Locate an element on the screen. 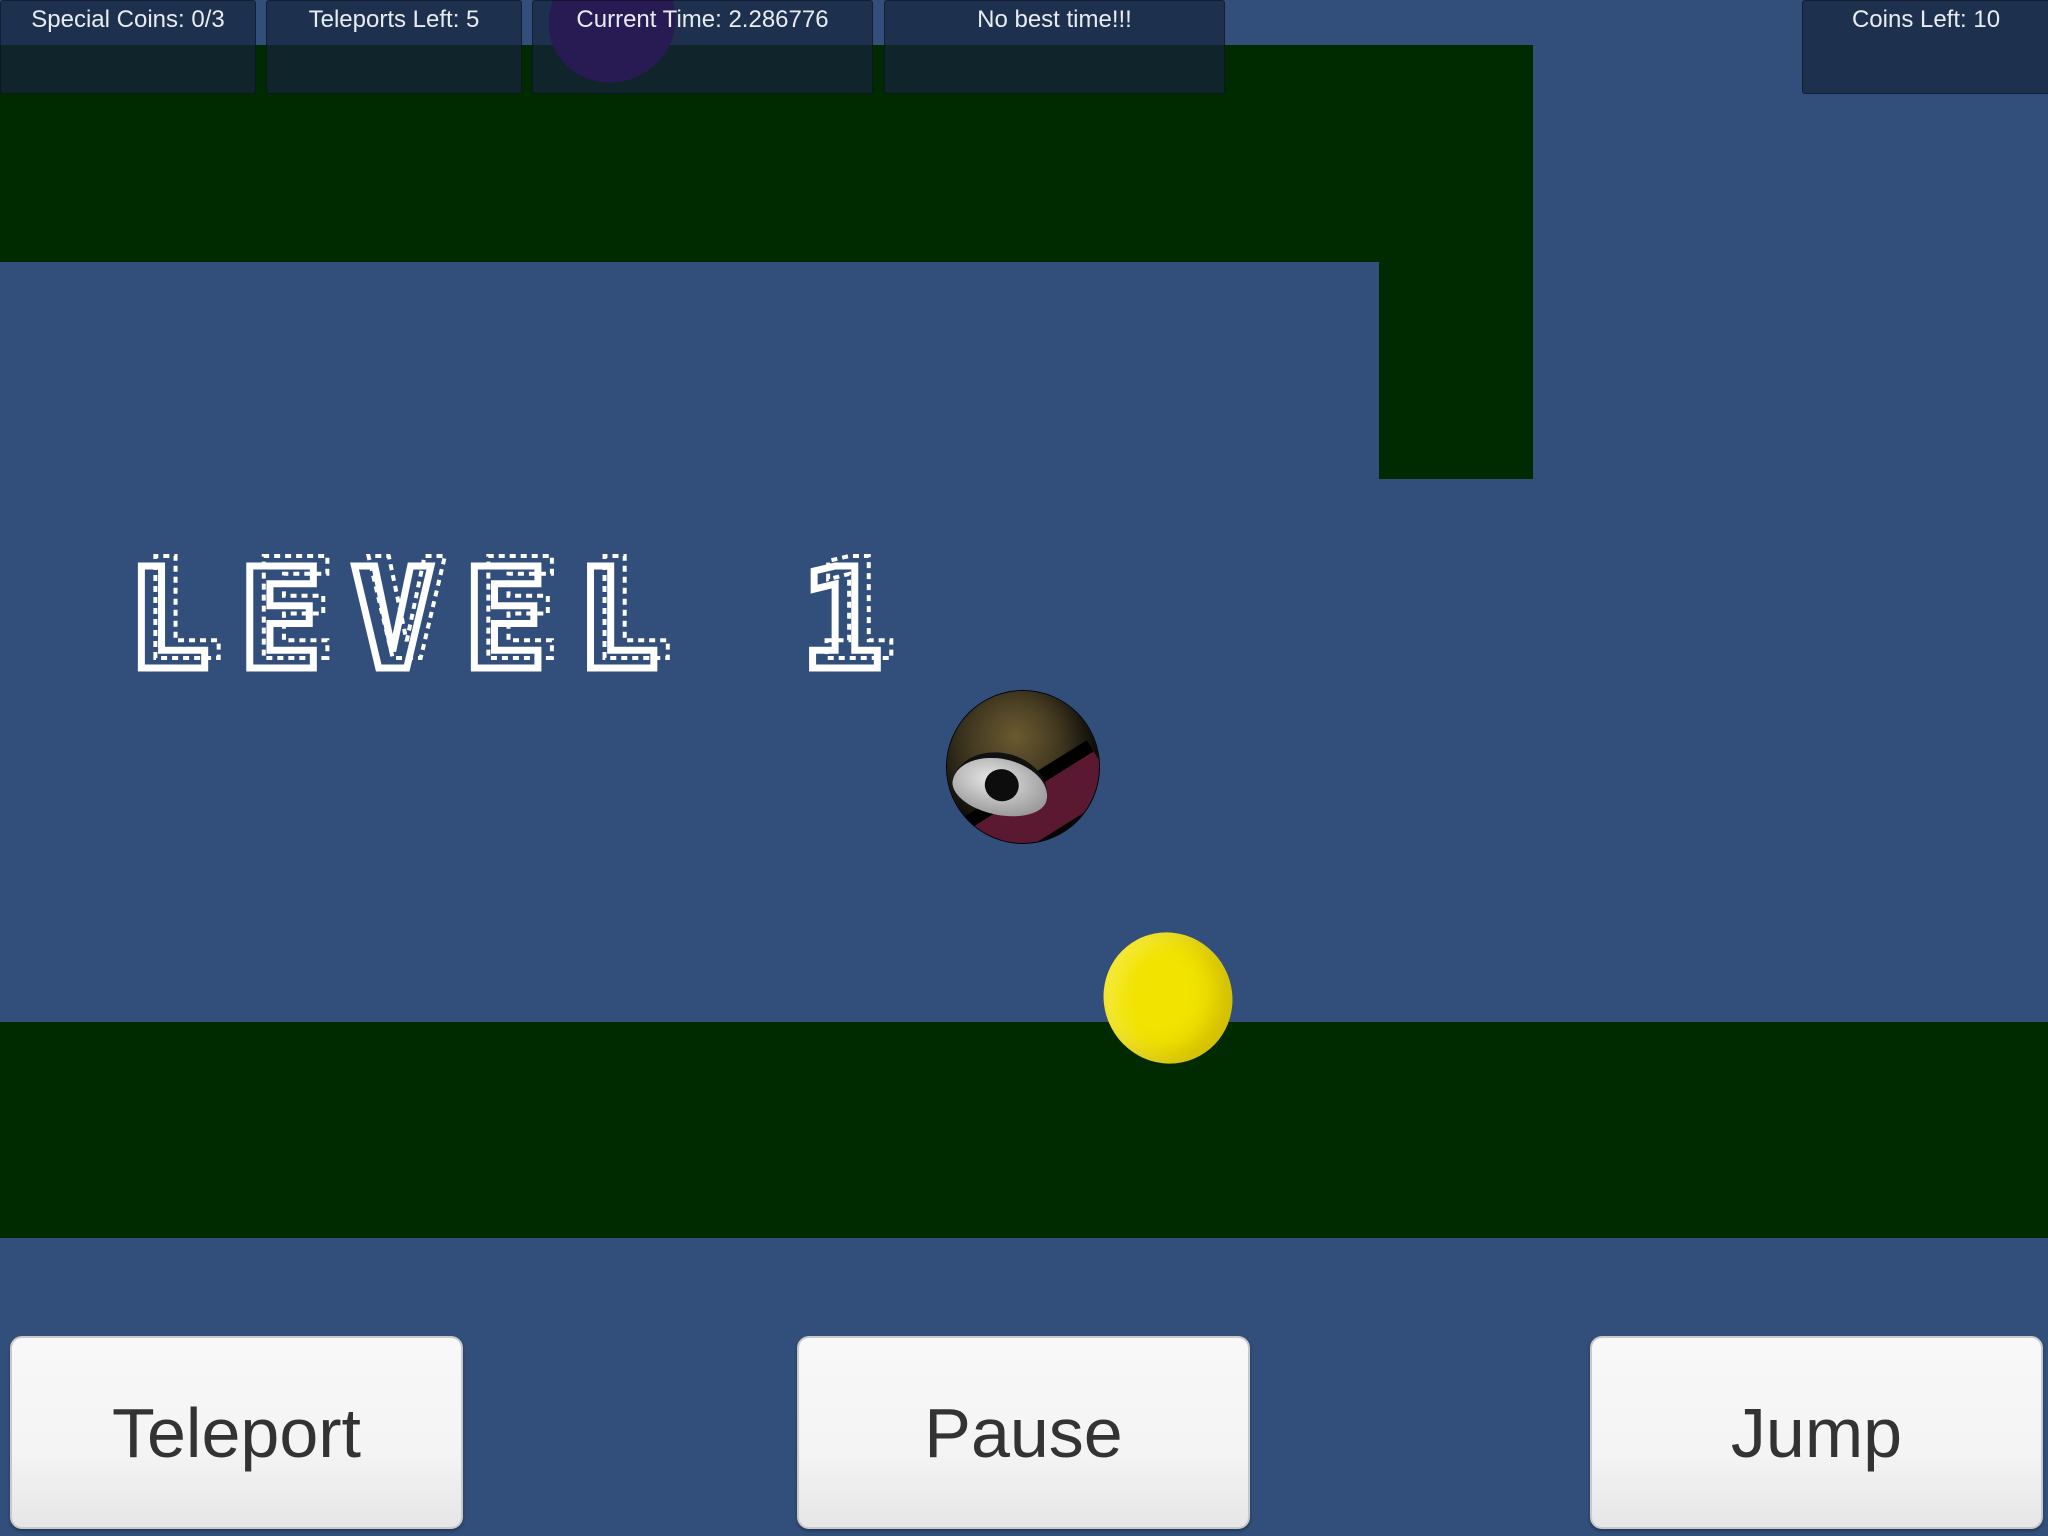 This screenshot has width=2048, height=1536. hud-current-time: Current Time: 2.286776 is located at coordinates (702, 47).